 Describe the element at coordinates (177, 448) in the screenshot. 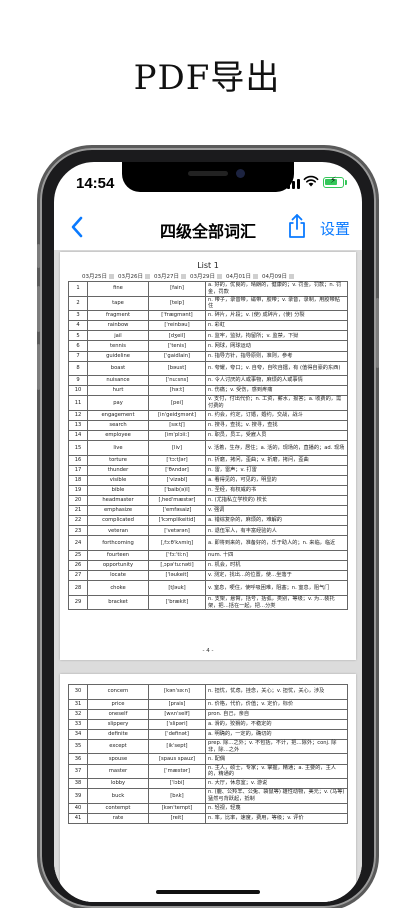

I see `phonetic-cell: [liv]` at that location.